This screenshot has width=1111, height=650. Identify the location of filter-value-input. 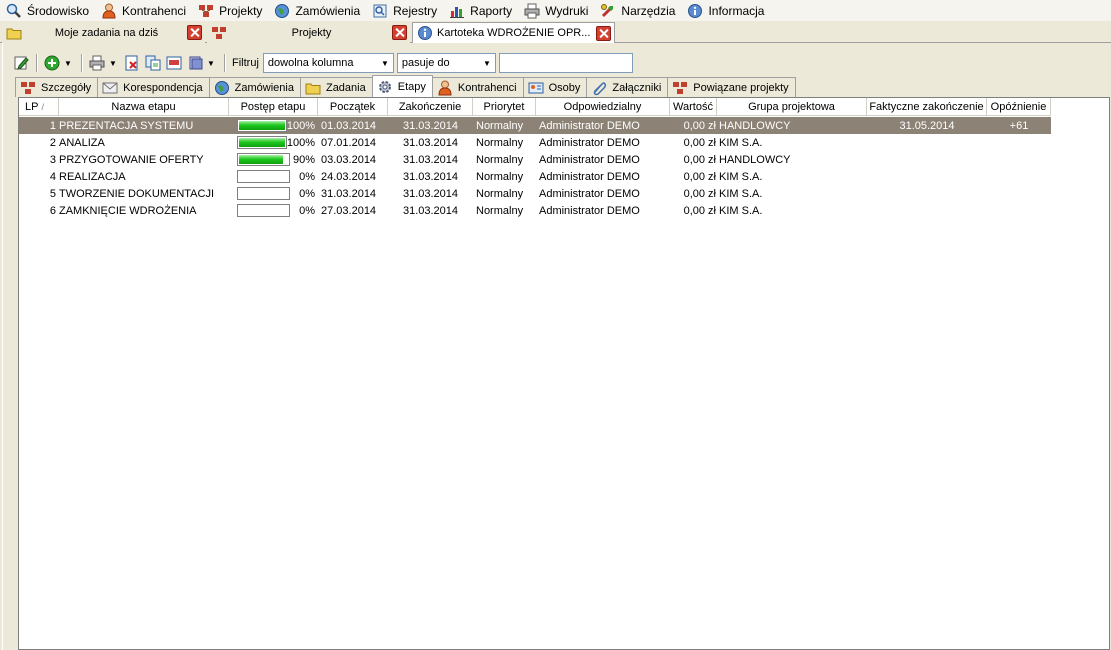
(565, 63).